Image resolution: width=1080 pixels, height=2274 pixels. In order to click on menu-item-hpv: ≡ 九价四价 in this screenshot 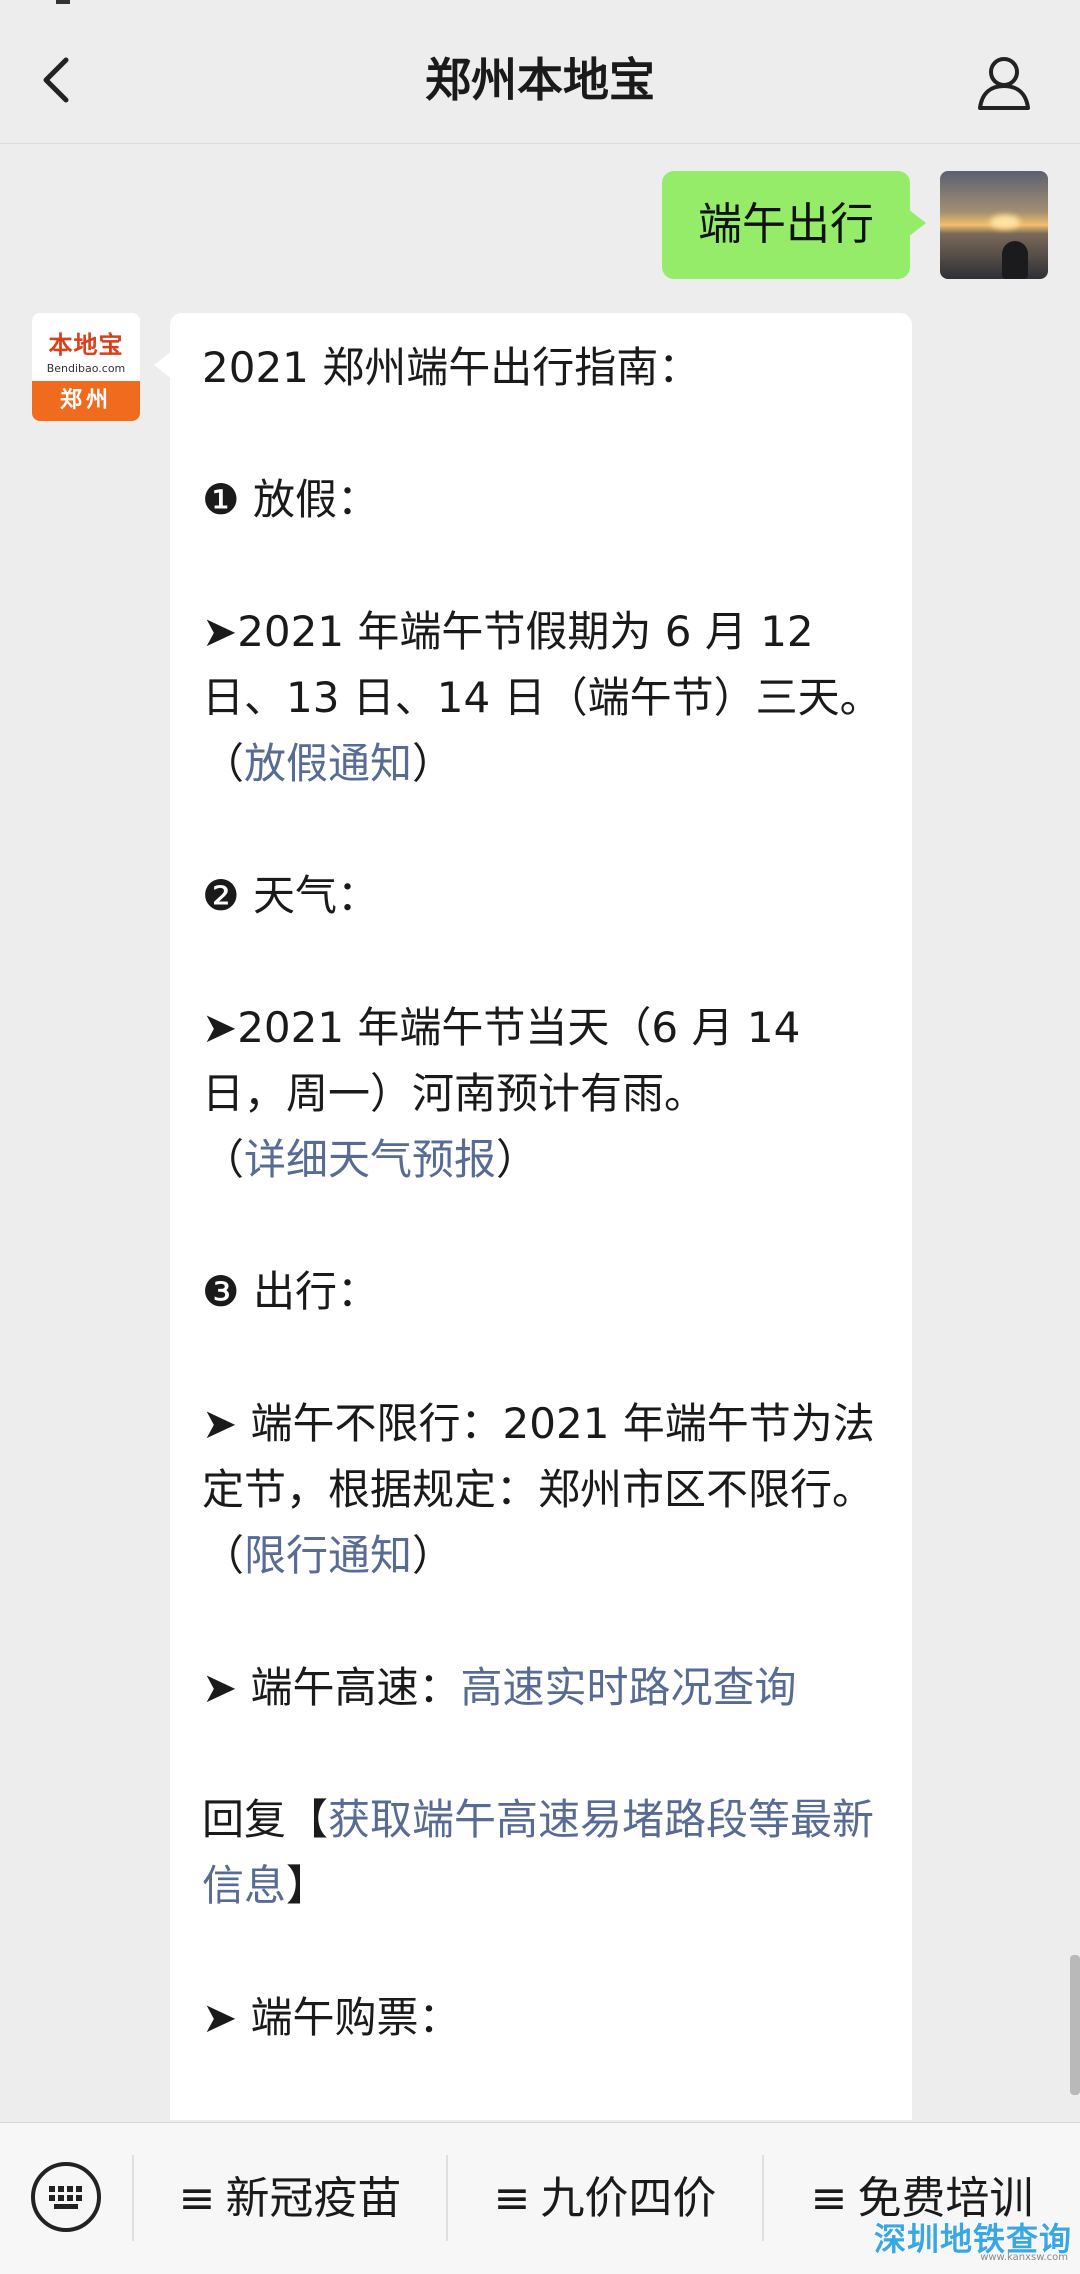, I will do `click(605, 2199)`.